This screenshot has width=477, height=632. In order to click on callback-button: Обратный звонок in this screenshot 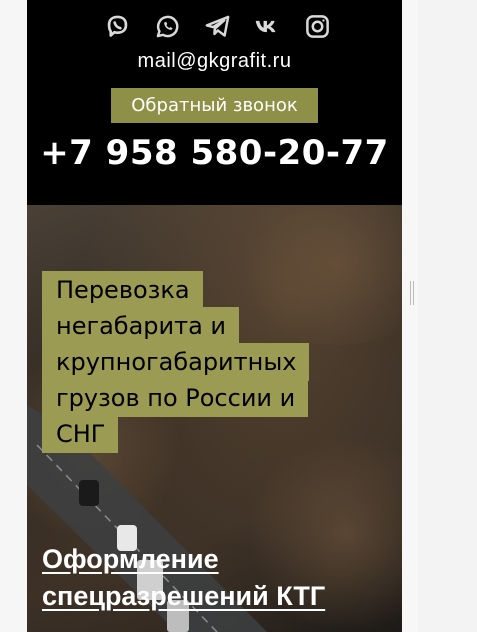, I will do `click(214, 105)`.